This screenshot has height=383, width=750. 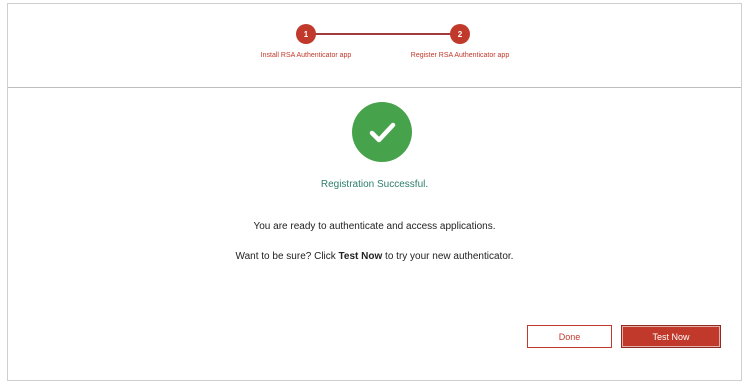 What do you see at coordinates (569, 336) in the screenshot?
I see `done-button: Done` at bounding box center [569, 336].